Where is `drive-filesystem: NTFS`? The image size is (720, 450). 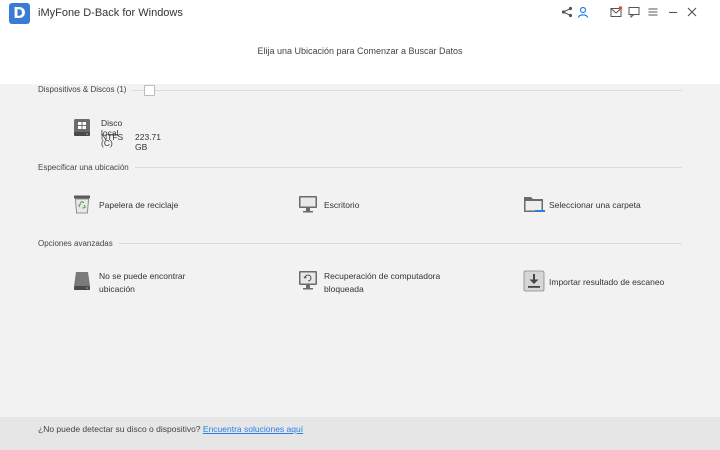 drive-filesystem: NTFS is located at coordinates (112, 137).